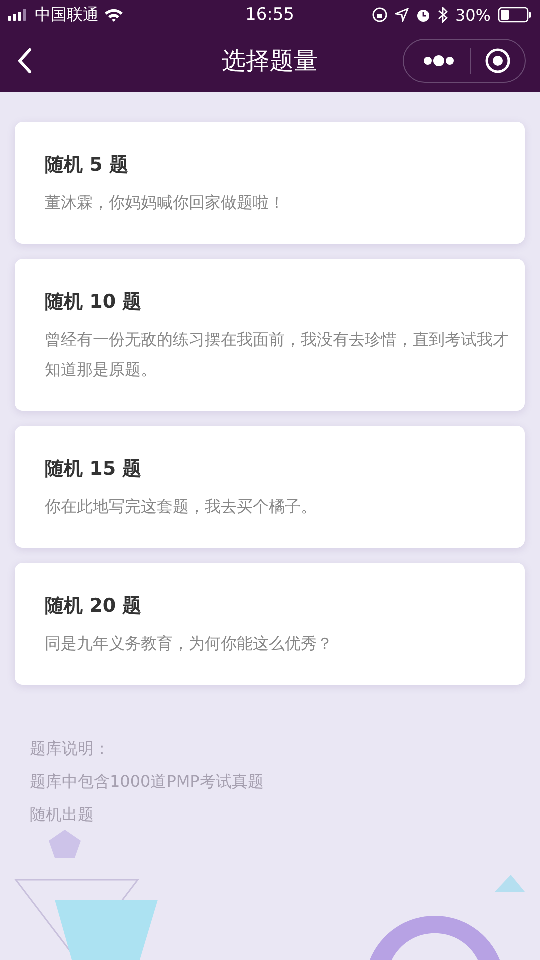 Image resolution: width=540 pixels, height=960 pixels. What do you see at coordinates (25, 61) in the screenshot?
I see `back-icon` at bounding box center [25, 61].